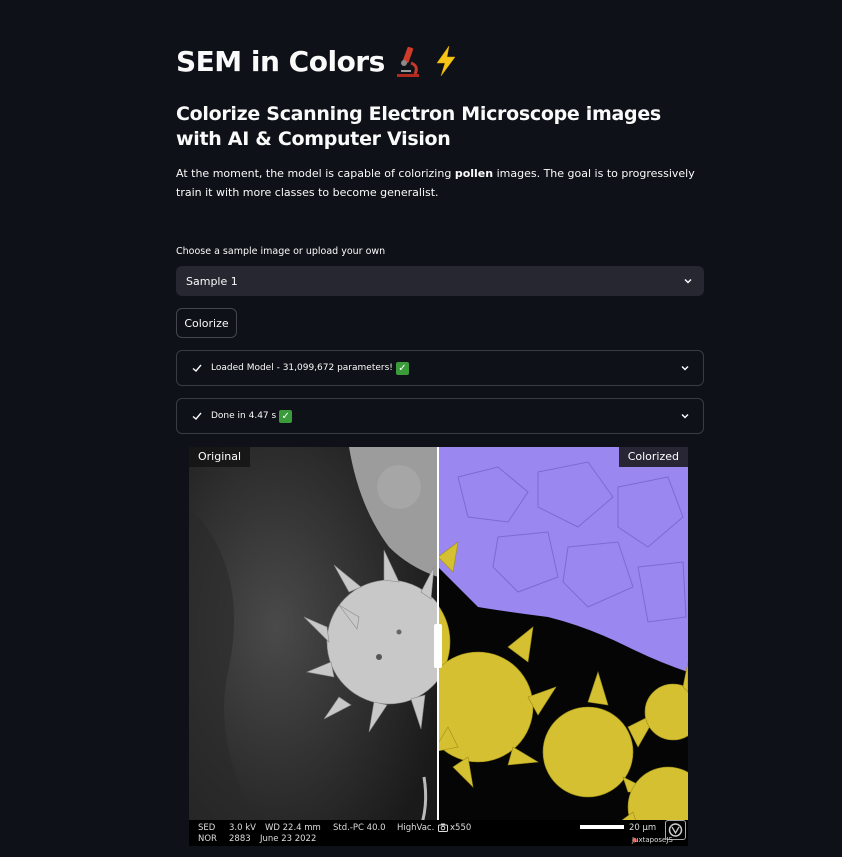 The width and height of the screenshot is (842, 857). What do you see at coordinates (288, 839) in the screenshot?
I see `info-date: June 23 2022` at bounding box center [288, 839].